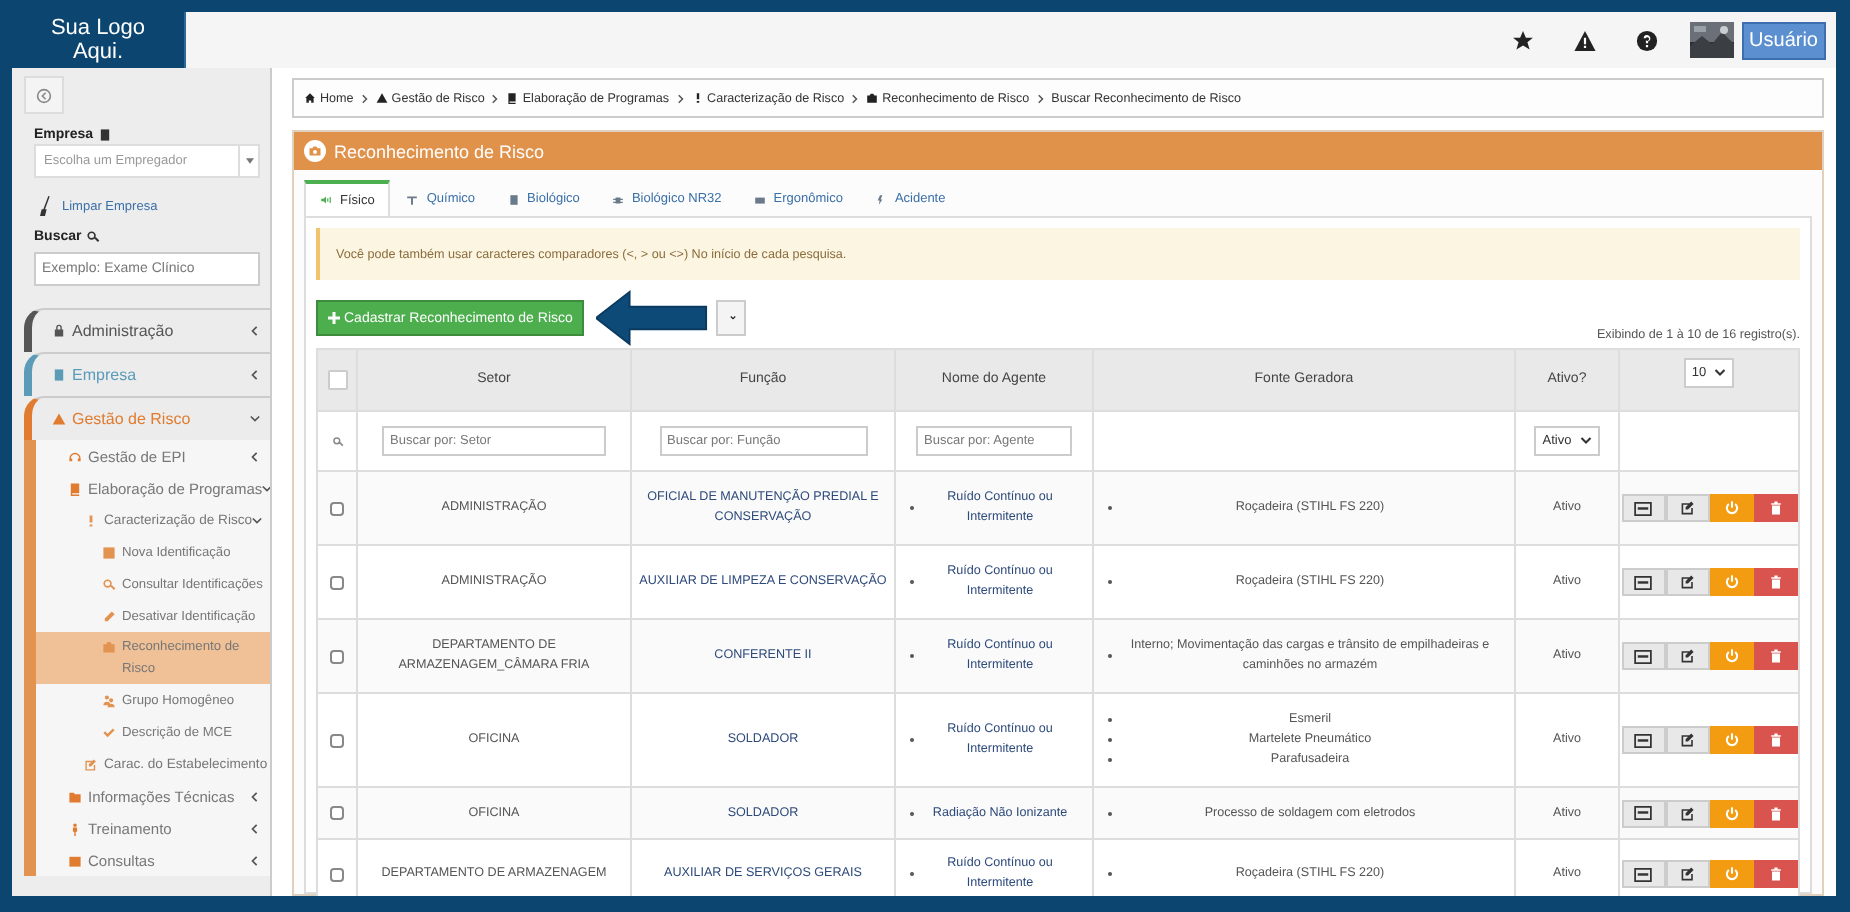 The image size is (1850, 912). I want to click on back-icon, so click(44, 95).